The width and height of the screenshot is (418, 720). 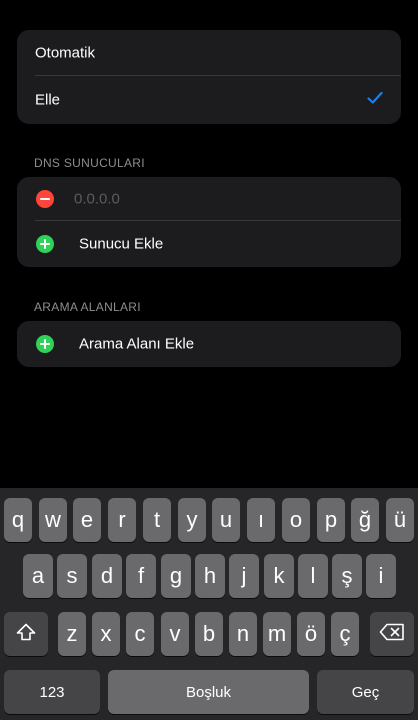 I want to click on mode-option-manual: Elle, so click(x=209, y=100).